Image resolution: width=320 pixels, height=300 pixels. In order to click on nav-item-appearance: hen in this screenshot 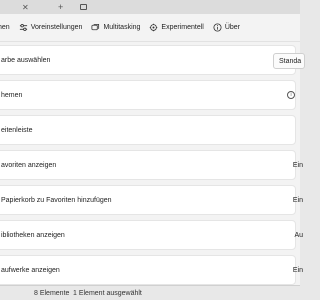, I will do `click(5, 27)`.